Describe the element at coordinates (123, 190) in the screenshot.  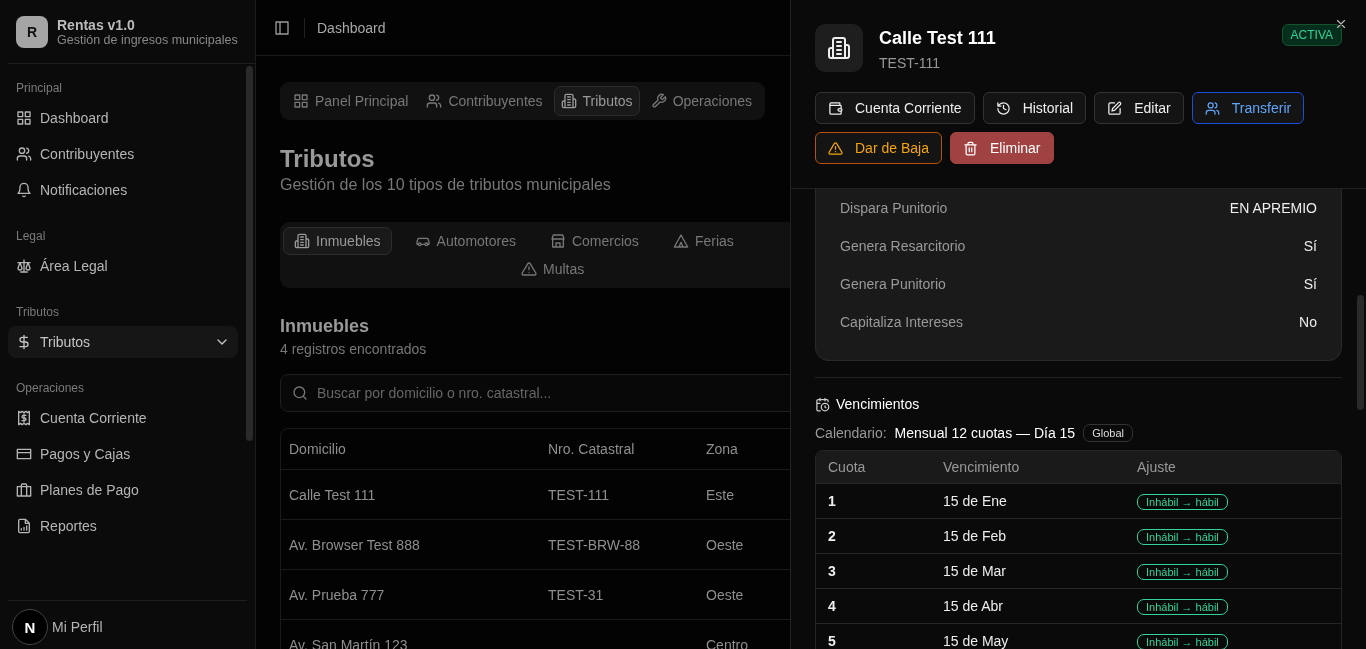
I see `sidebar-item: Notificaciones` at that location.